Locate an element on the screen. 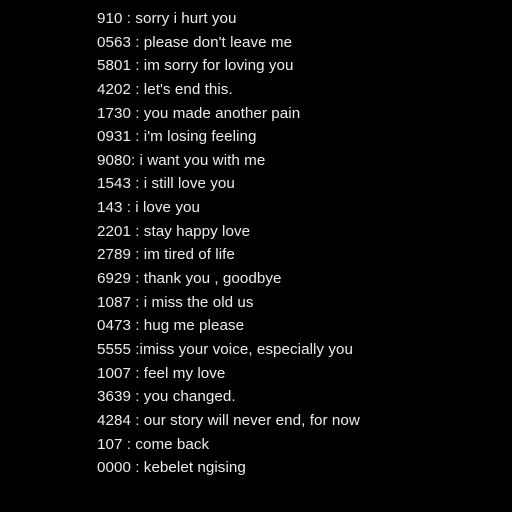 The image size is (512, 512). list-item: 4284 : our story will never end, for now is located at coordinates (228, 420).